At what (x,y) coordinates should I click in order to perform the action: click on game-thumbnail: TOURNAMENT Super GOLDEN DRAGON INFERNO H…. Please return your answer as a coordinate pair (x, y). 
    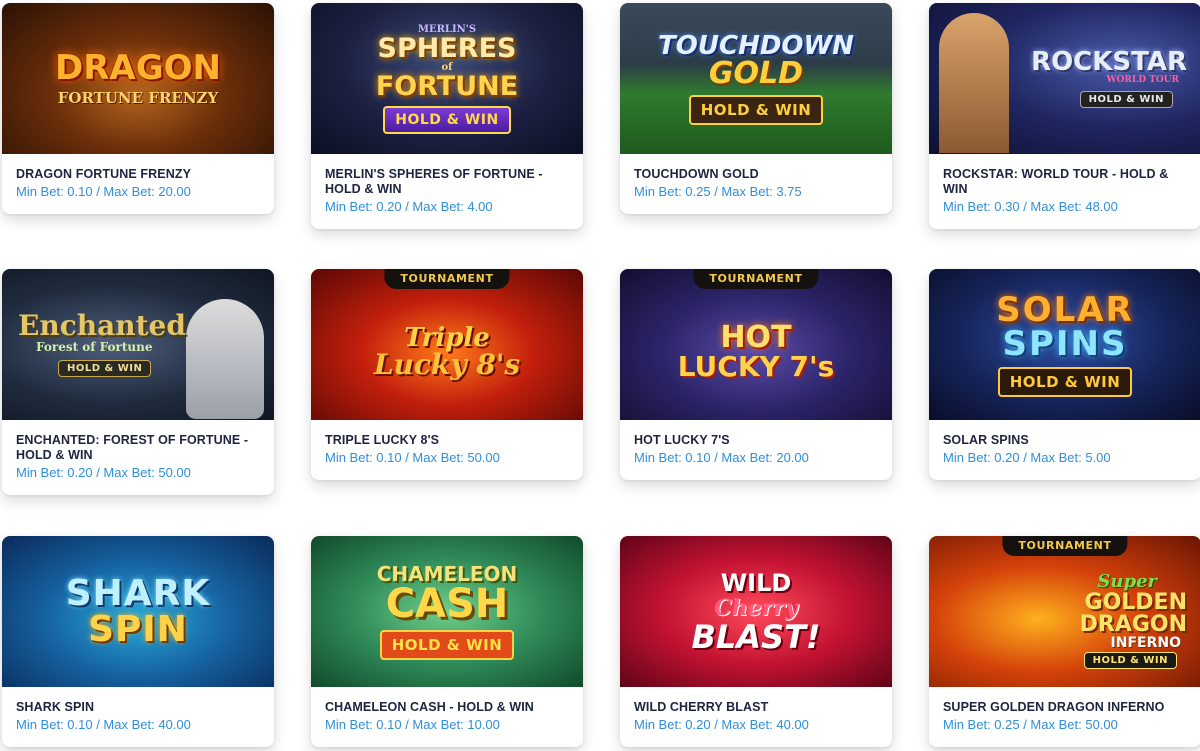
    Looking at the image, I should click on (1064, 611).